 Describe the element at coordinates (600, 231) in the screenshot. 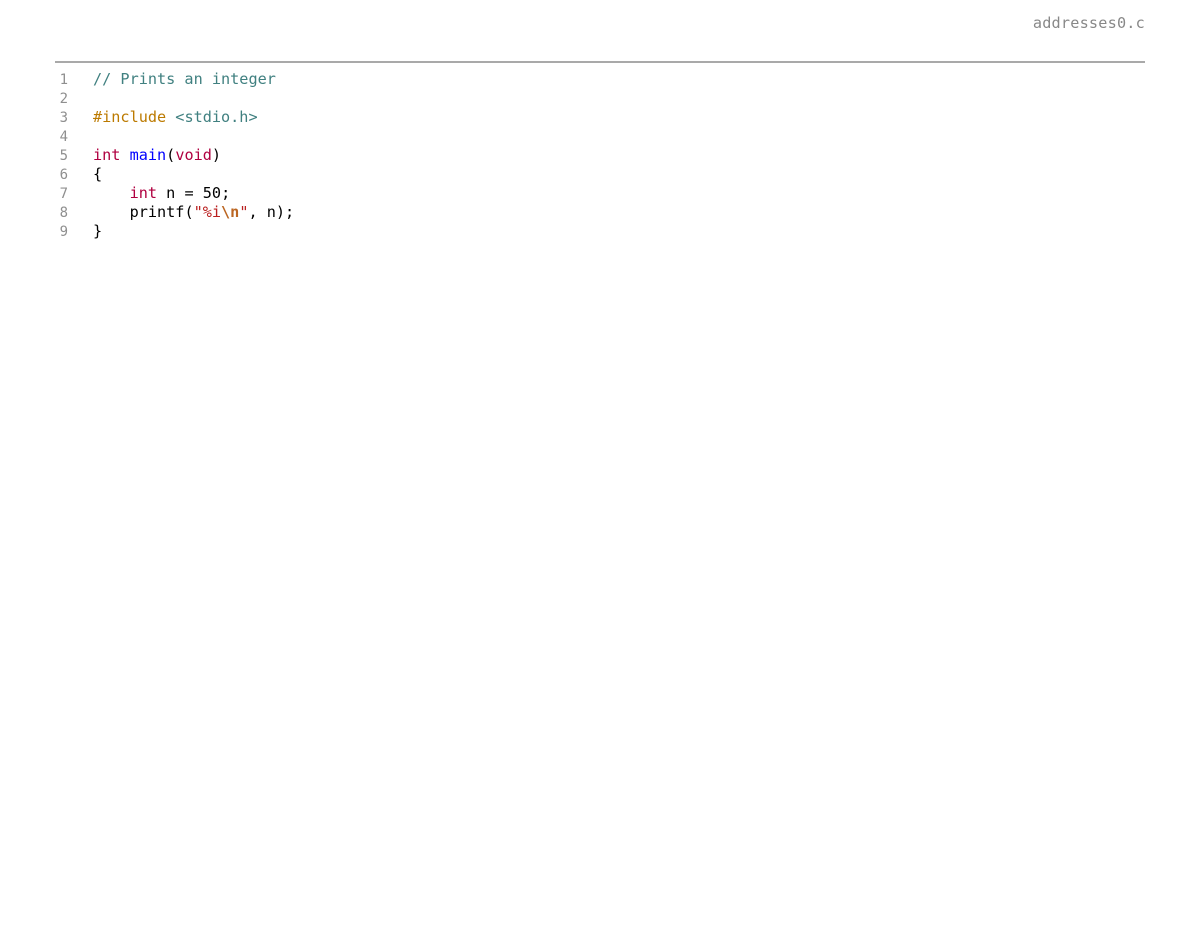

I see `code-line: 9}` at that location.